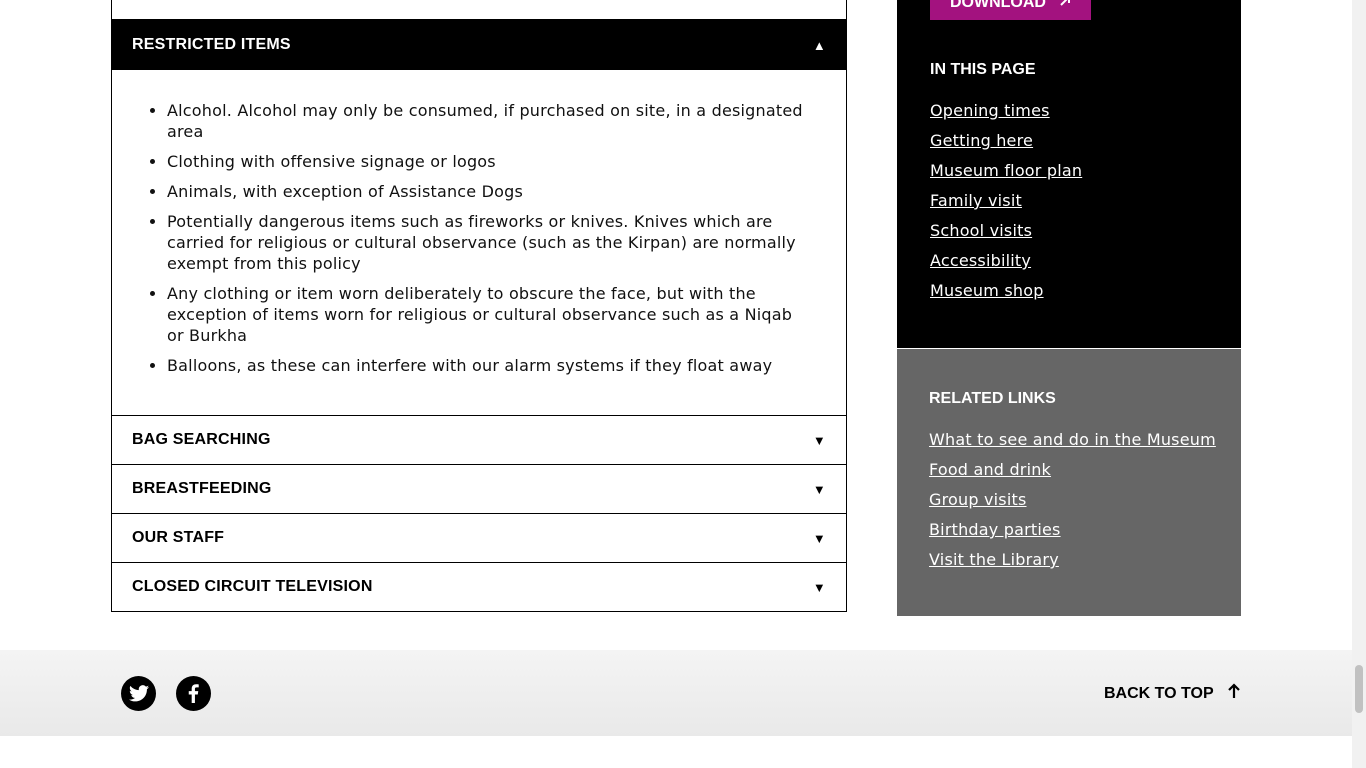  What do you see at coordinates (178, 537) in the screenshot?
I see `accordion-title: OUR STAFF` at bounding box center [178, 537].